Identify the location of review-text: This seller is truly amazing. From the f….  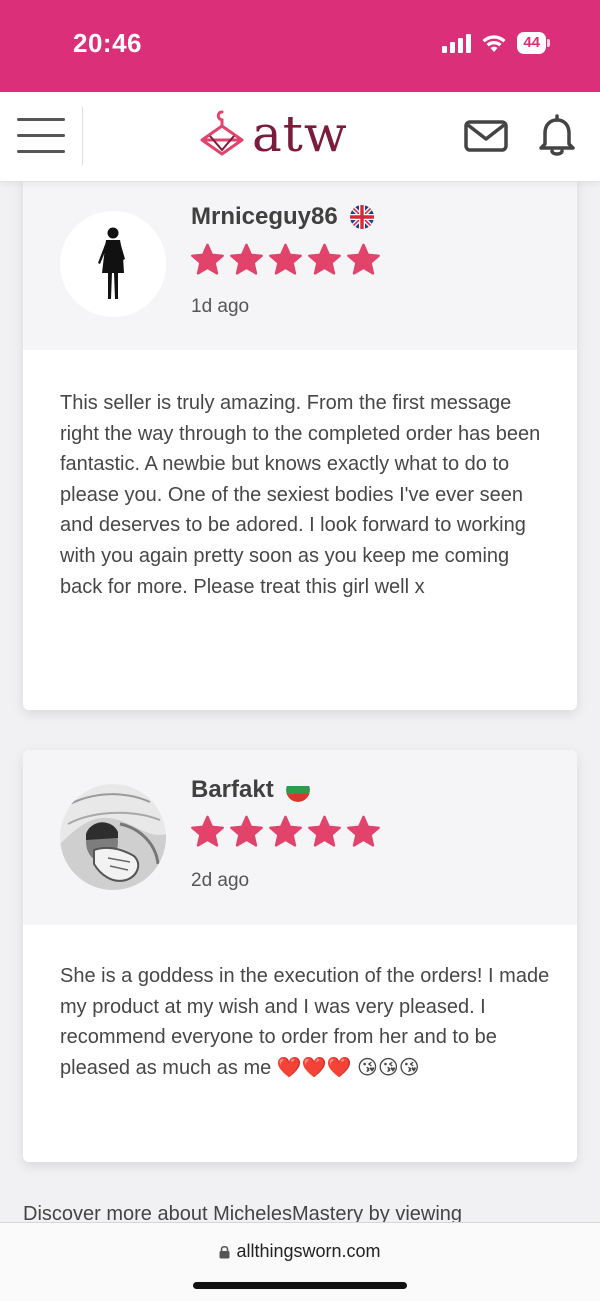
(300, 495).